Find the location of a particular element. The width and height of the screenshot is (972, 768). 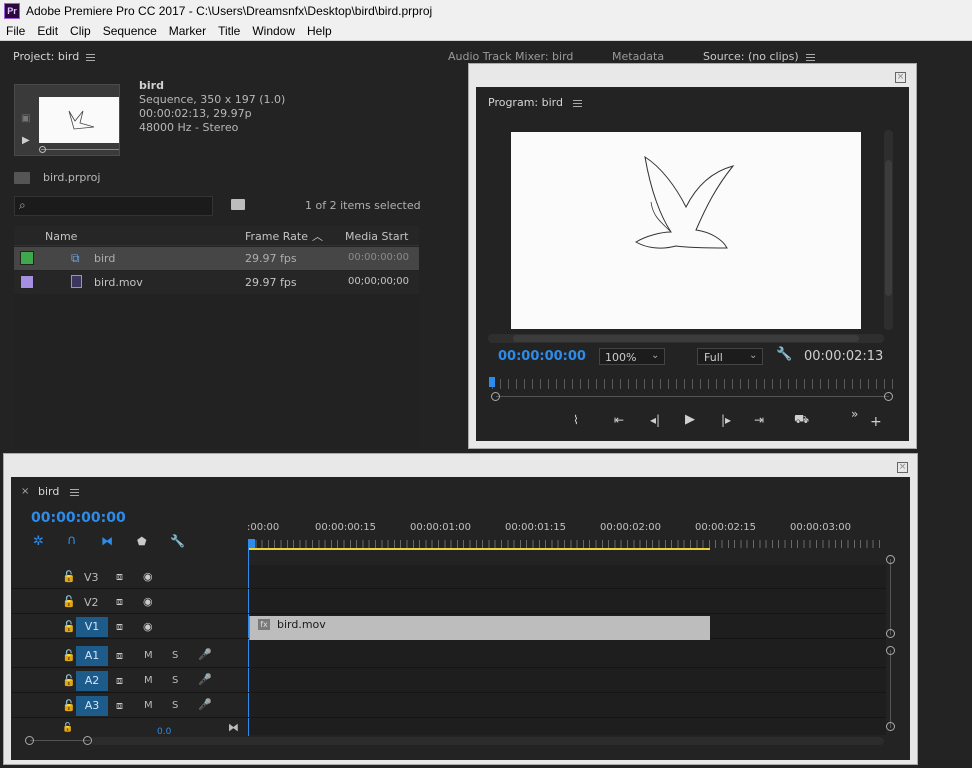

go-to-out-icon: ⇥ is located at coordinates (759, 420).